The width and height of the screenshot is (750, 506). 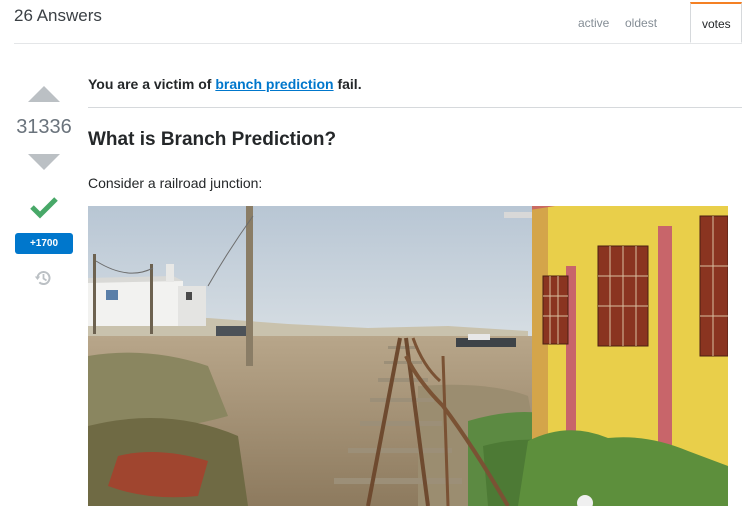 What do you see at coordinates (43, 278) in the screenshot?
I see `history-icon` at bounding box center [43, 278].